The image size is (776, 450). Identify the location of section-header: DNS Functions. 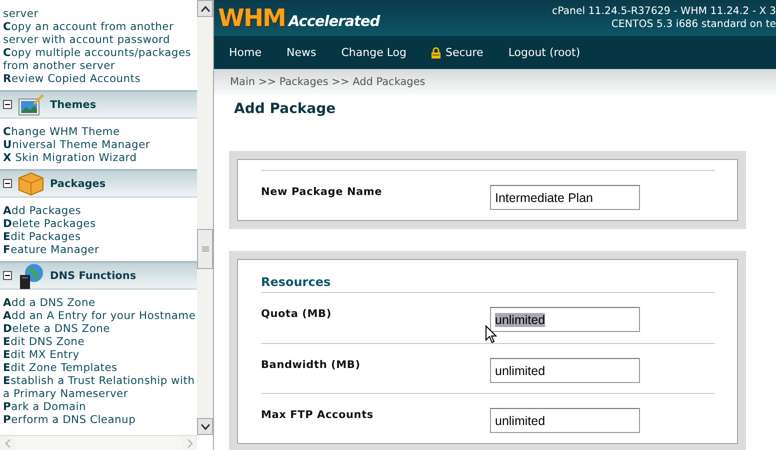
(98, 275).